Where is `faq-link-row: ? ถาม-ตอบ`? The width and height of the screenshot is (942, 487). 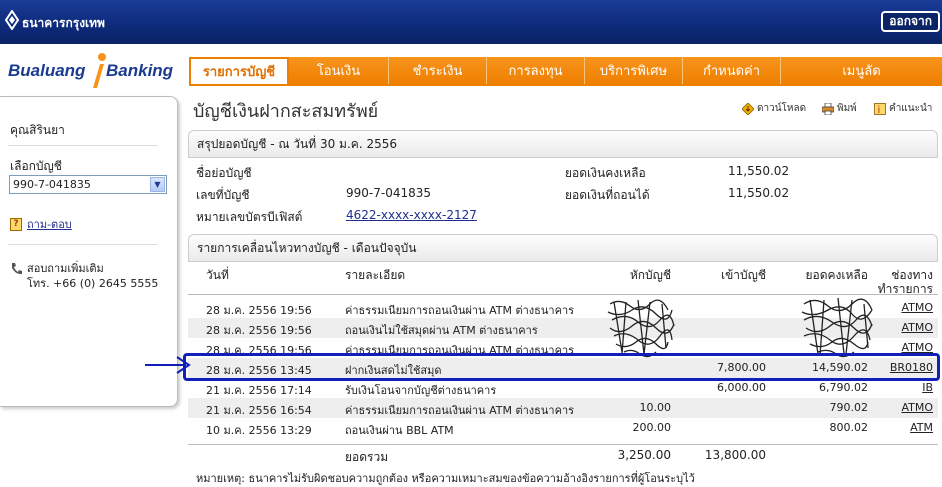 faq-link-row: ? ถาม-ตอบ is located at coordinates (41, 224).